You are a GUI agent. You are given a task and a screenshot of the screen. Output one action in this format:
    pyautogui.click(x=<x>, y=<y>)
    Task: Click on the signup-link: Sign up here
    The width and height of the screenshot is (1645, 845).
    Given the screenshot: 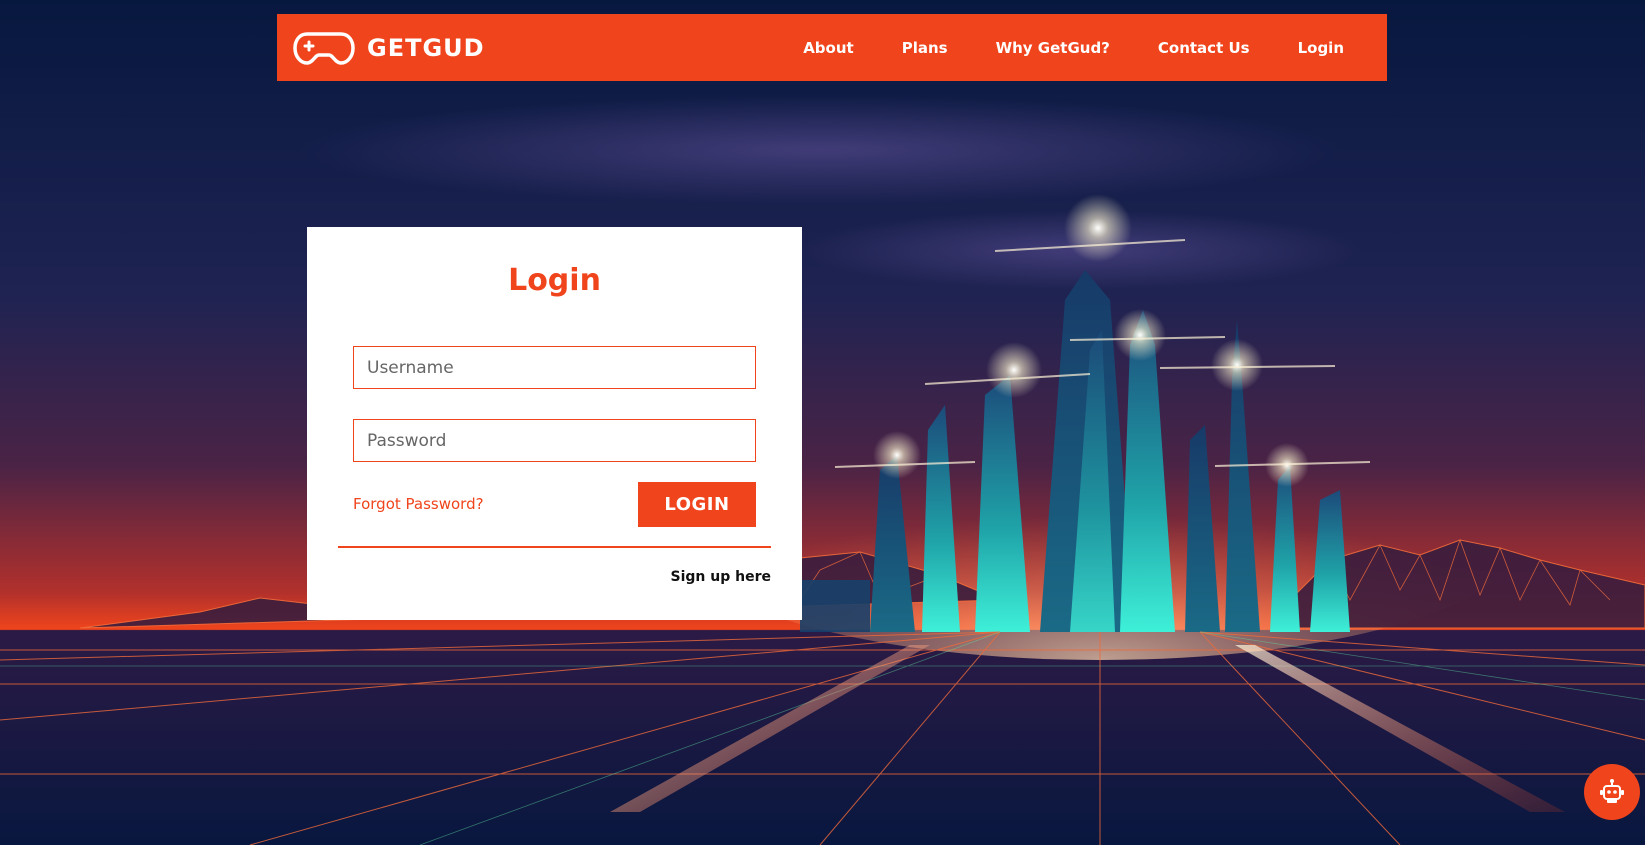 What is the action you would take?
    pyautogui.click(x=721, y=577)
    